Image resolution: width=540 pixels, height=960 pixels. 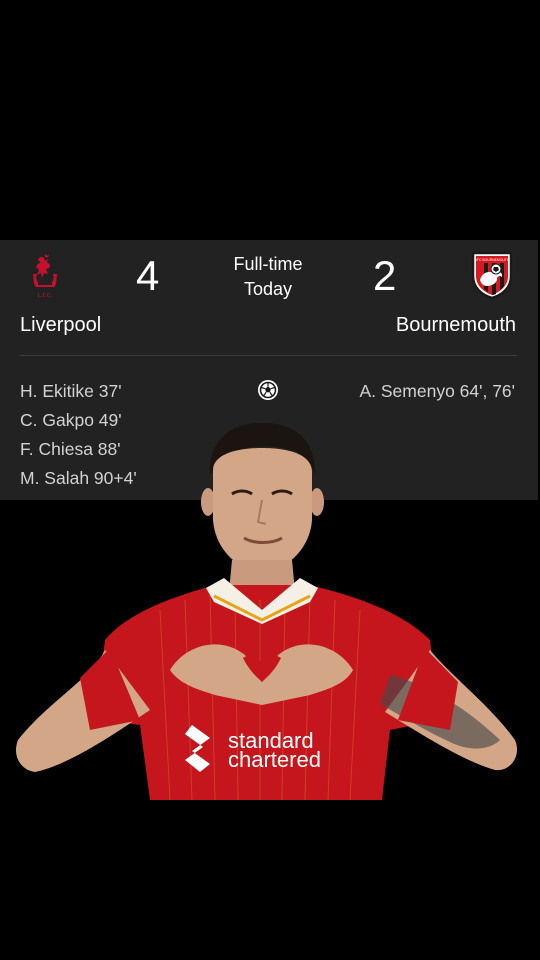 What do you see at coordinates (385, 275) in the screenshot?
I see `away-score: 2` at bounding box center [385, 275].